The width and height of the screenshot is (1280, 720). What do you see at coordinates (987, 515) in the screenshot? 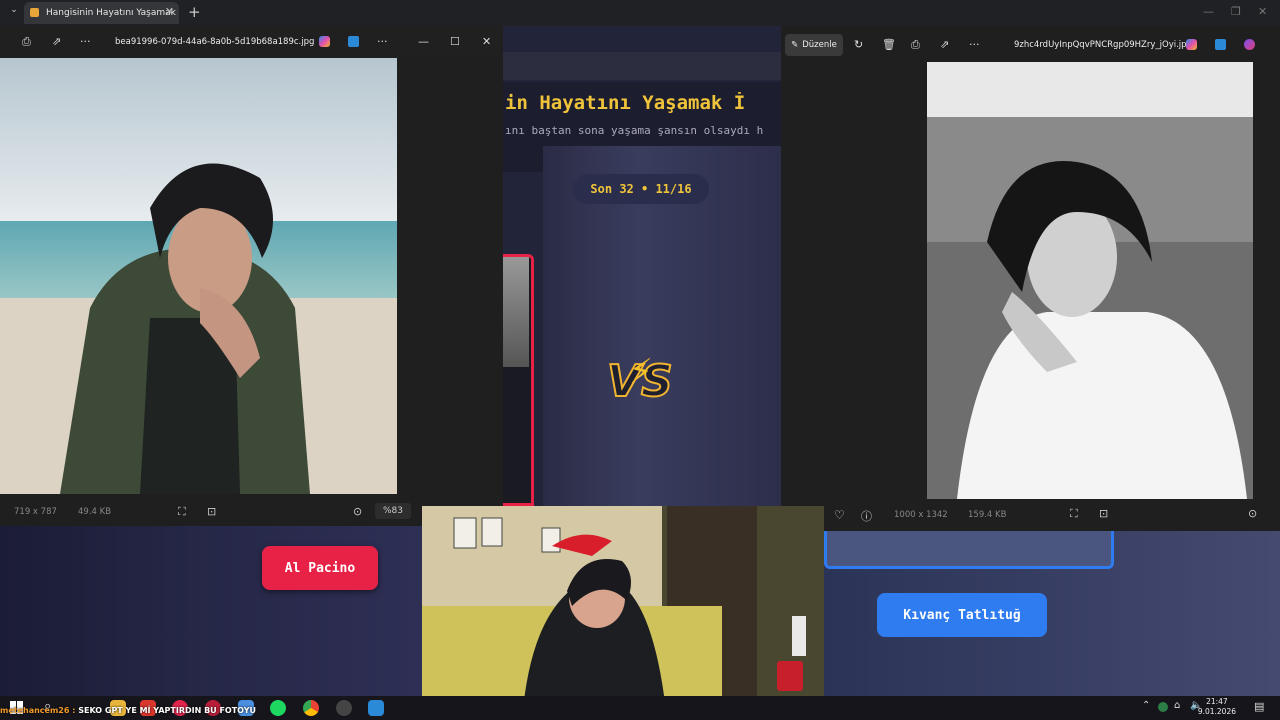
I see `file-size: 159.4 KB` at bounding box center [987, 515].